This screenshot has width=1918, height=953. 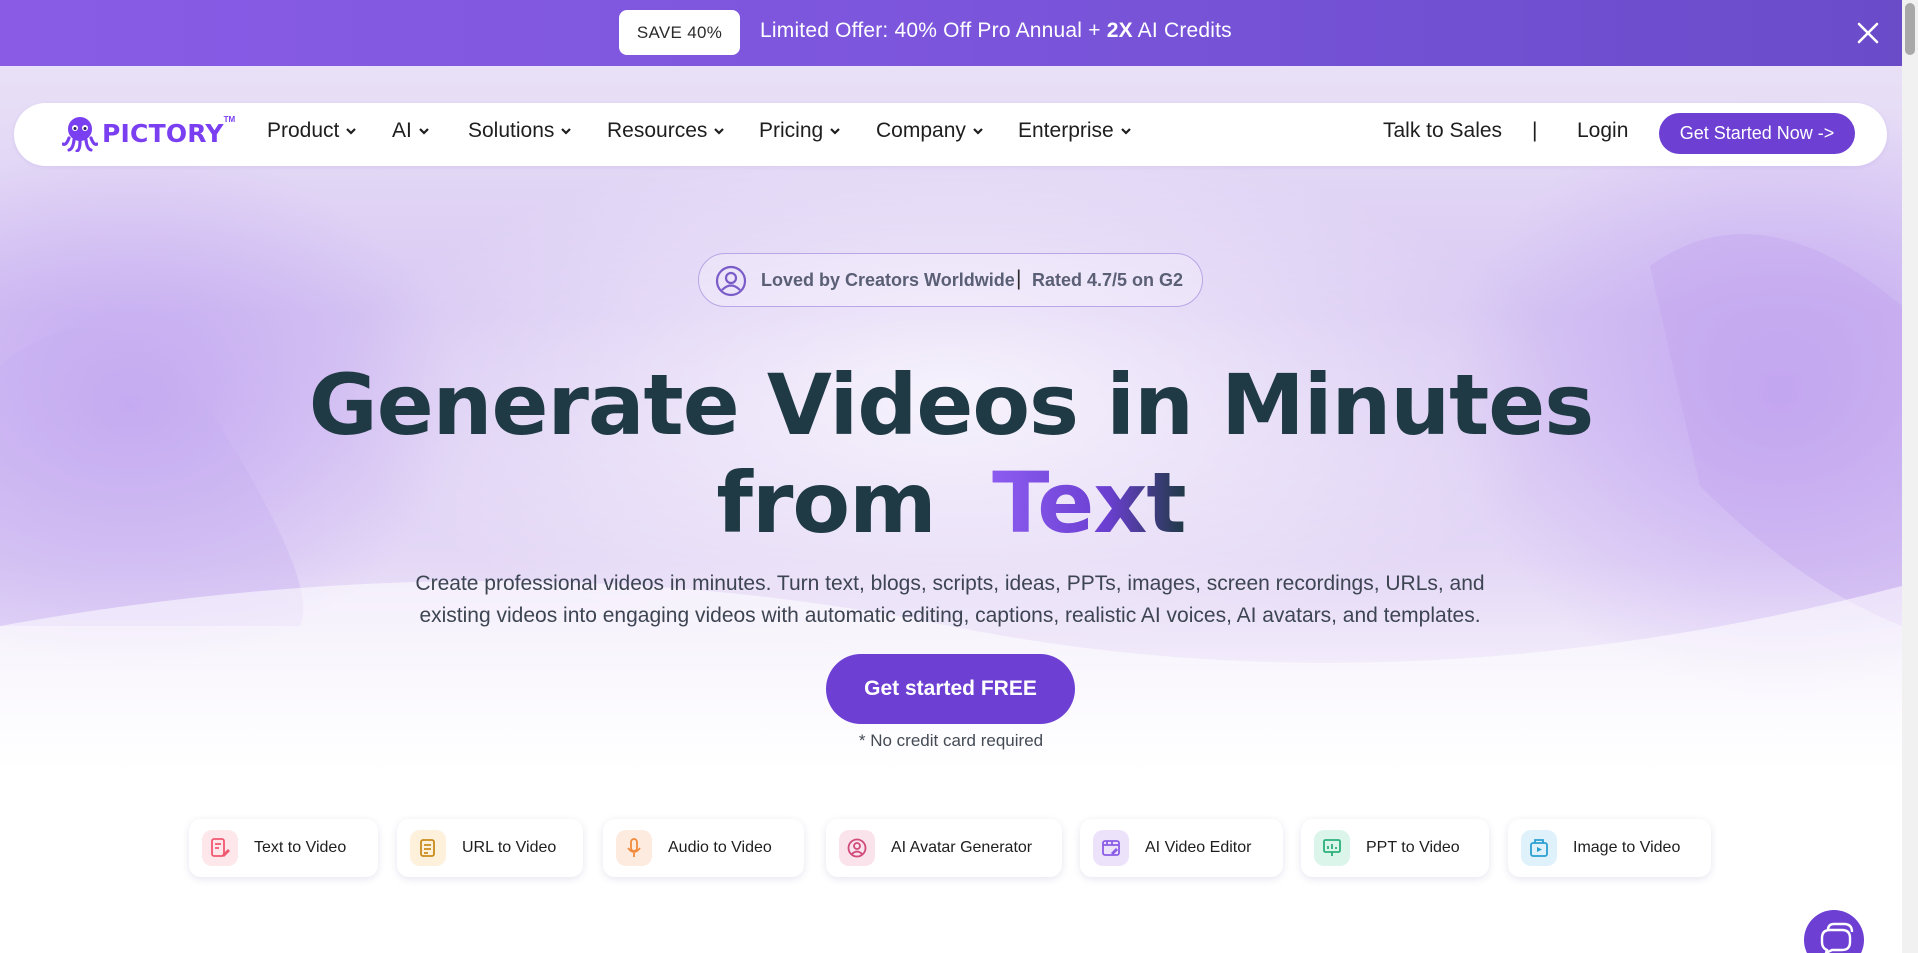 What do you see at coordinates (1413, 847) in the screenshot?
I see `feature-label: PPT to Video` at bounding box center [1413, 847].